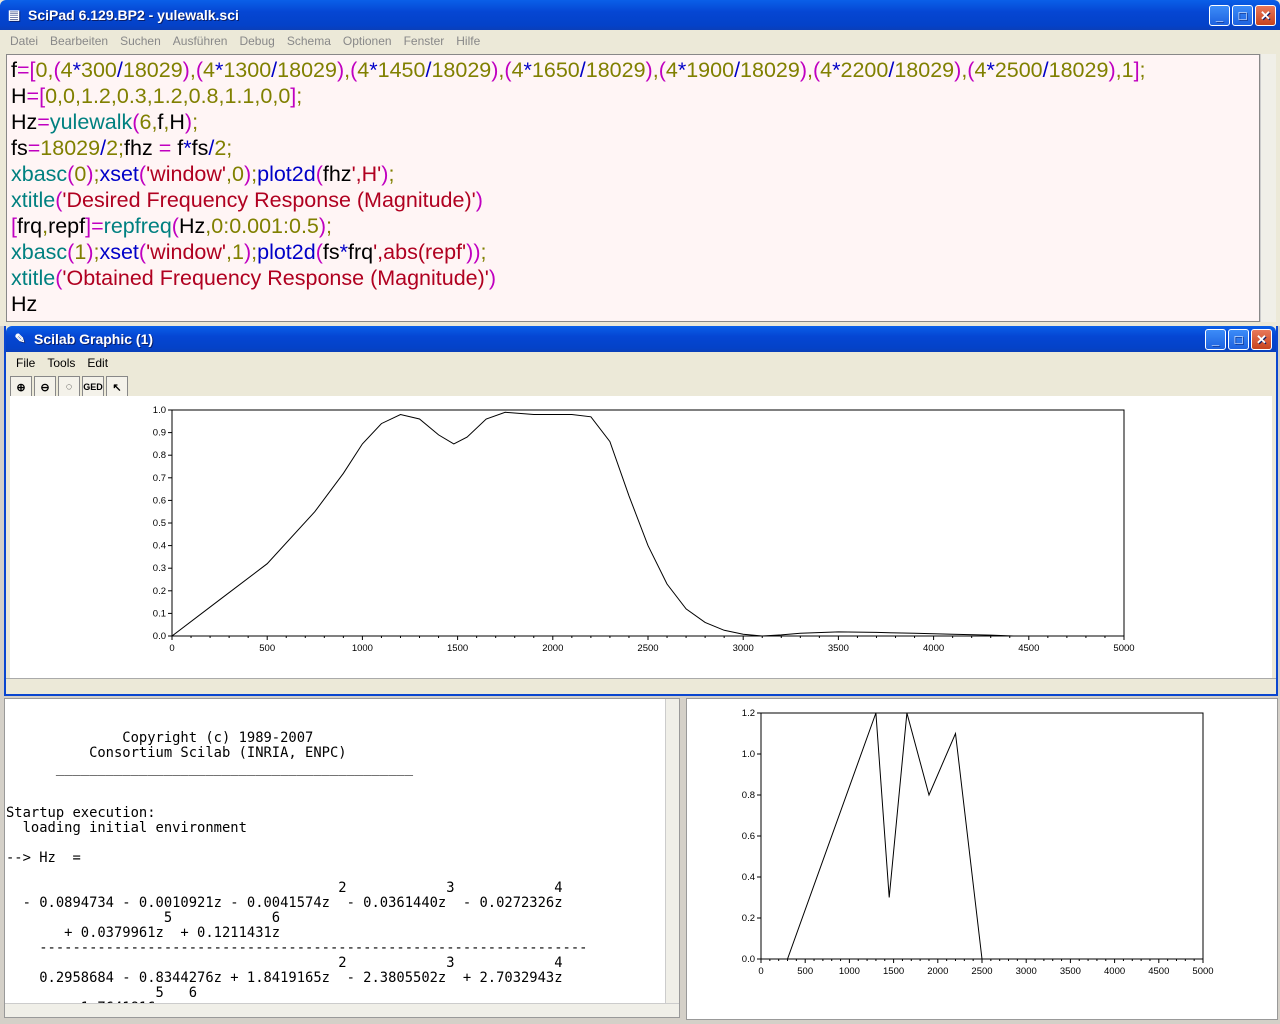 This screenshot has width=1280, height=1024. I want to click on y-tick-label: 0.4, so click(748, 877).